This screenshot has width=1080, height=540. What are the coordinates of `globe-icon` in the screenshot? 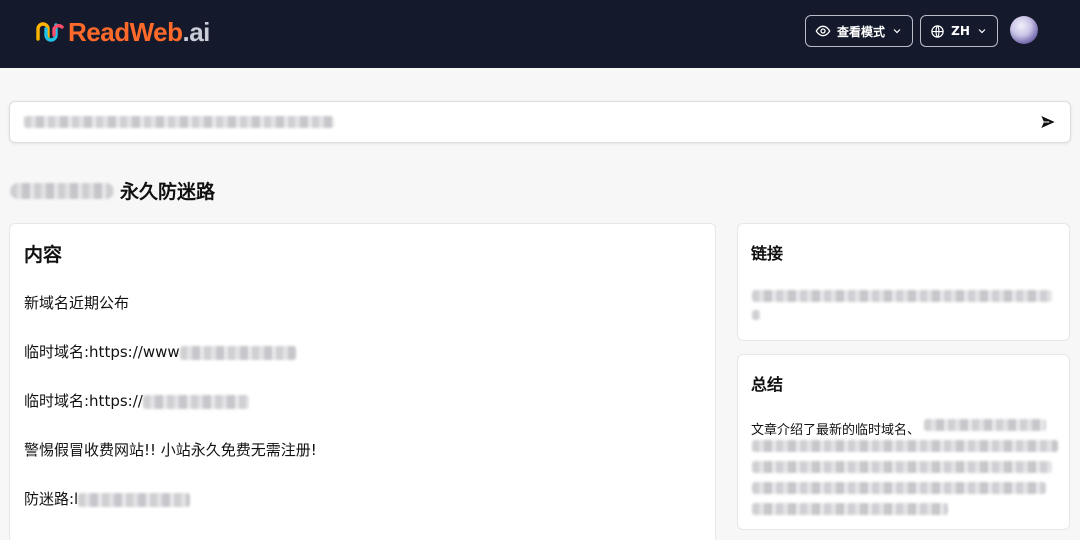 It's located at (937, 31).